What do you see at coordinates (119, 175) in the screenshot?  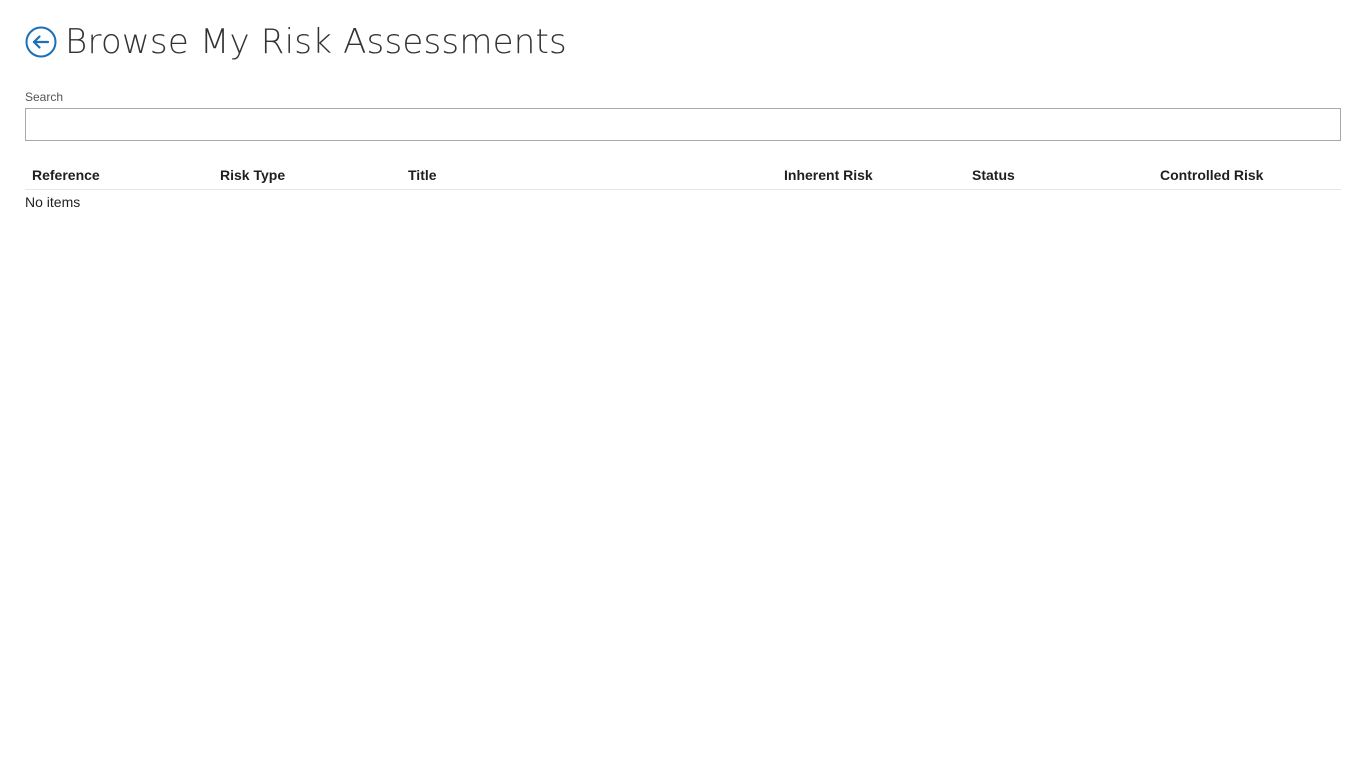 I see `column-header-reference: Reference` at bounding box center [119, 175].